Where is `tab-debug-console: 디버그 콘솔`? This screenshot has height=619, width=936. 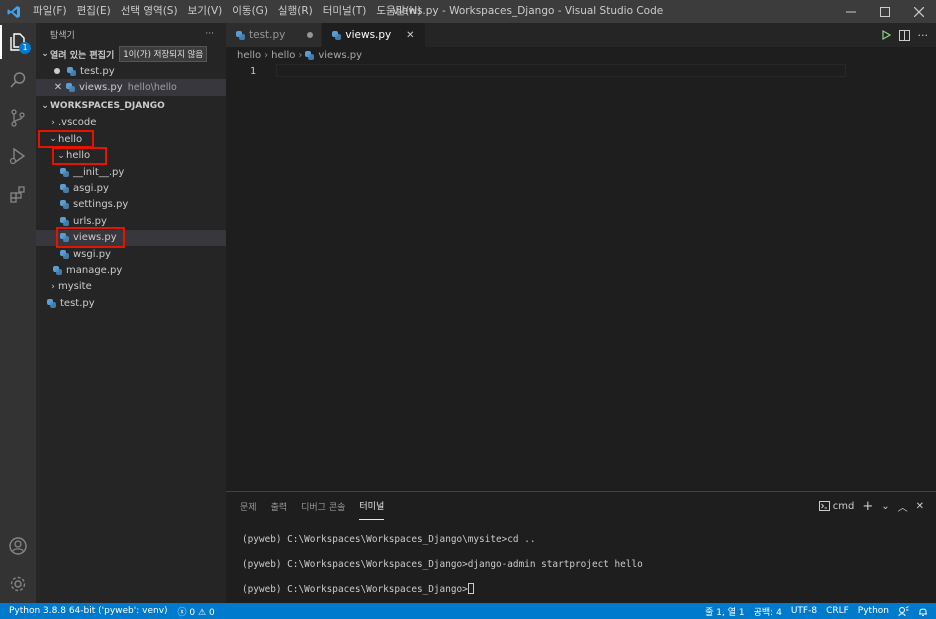 tab-debug-console: 디버그 콘솔 is located at coordinates (323, 506).